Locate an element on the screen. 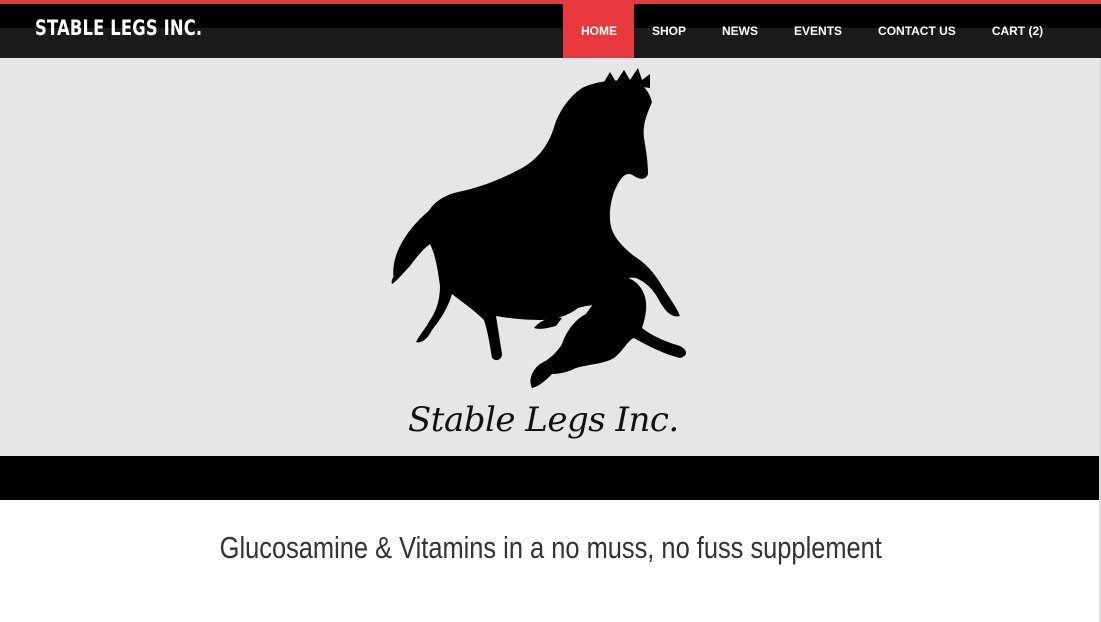 Image resolution: width=1101 pixels, height=622 pixels. logo-wordmark: Stable Legs Inc. is located at coordinates (543, 420).